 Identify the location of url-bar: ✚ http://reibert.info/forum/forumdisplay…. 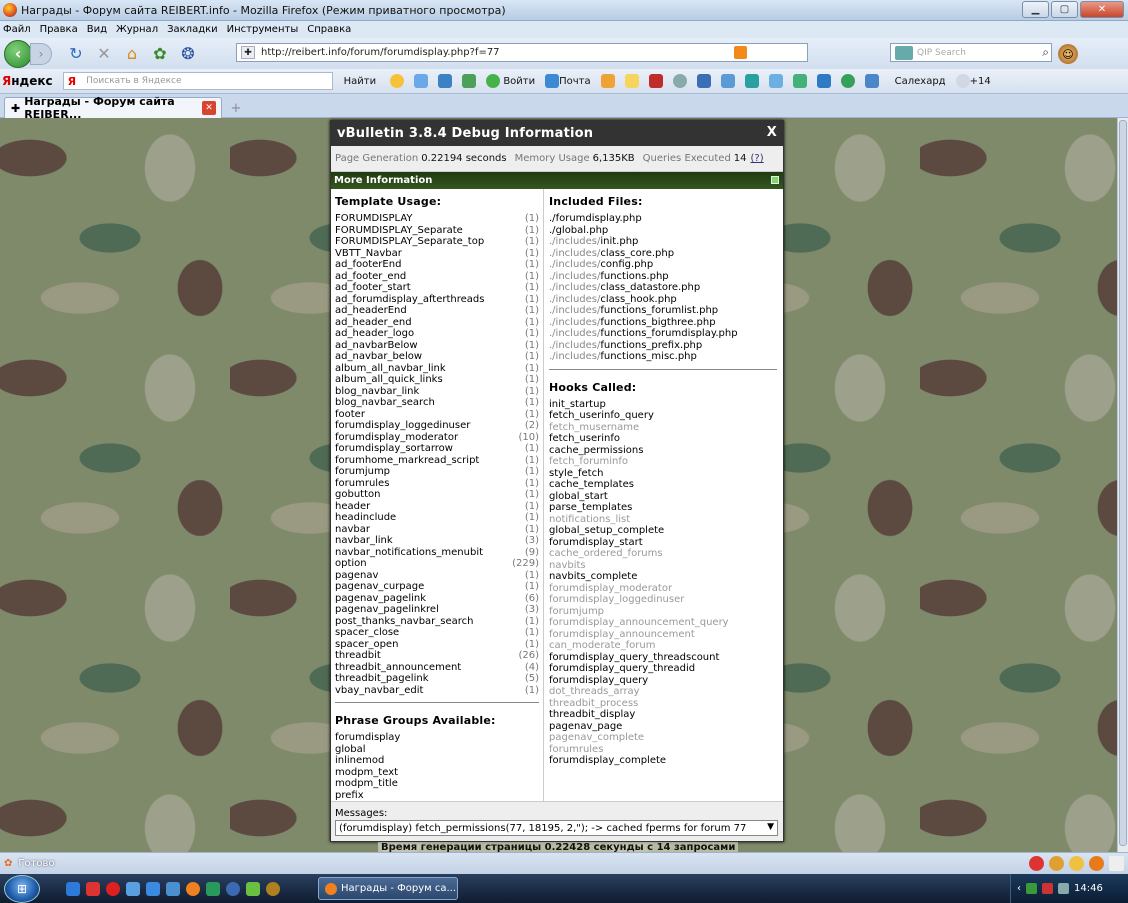
(522, 52).